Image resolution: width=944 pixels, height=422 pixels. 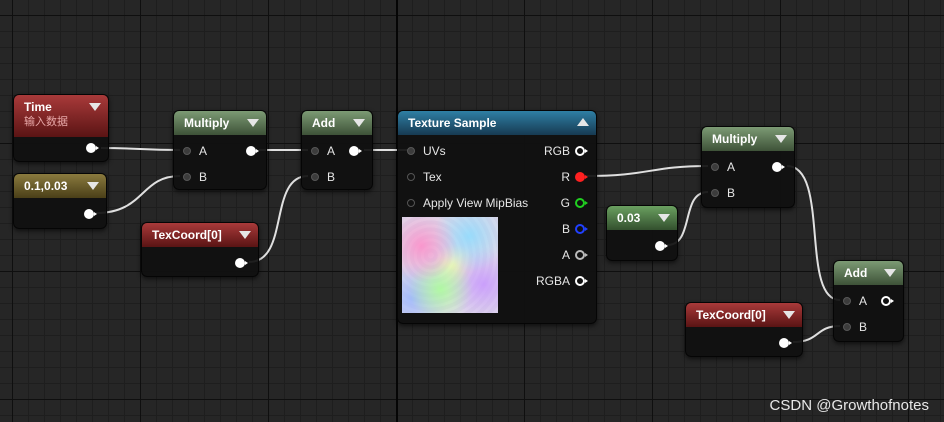 I want to click on add1-node-title: Add, so click(x=324, y=123).